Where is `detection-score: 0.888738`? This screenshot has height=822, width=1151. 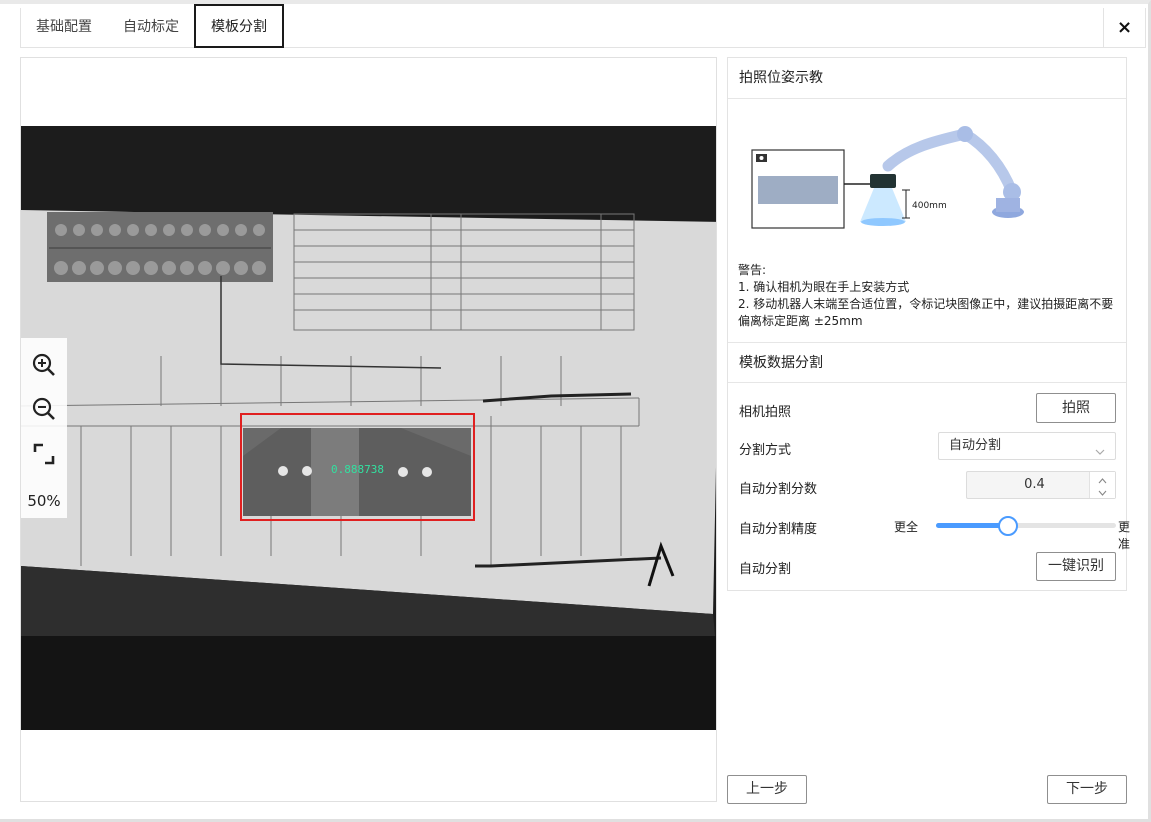 detection-score: 0.888738 is located at coordinates (357, 469).